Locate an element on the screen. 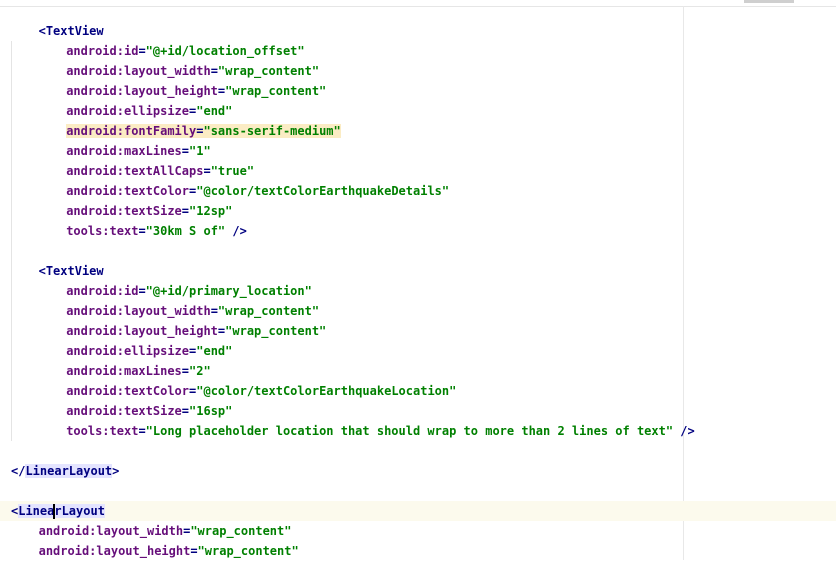  xml-attribute-value: "@+id/primary_location" is located at coordinates (228, 291).